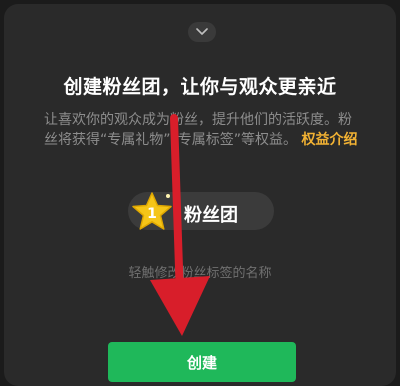  What do you see at coordinates (200, 271) in the screenshot?
I see `rename-hint: 轻触修改粉丝标签的名称` at bounding box center [200, 271].